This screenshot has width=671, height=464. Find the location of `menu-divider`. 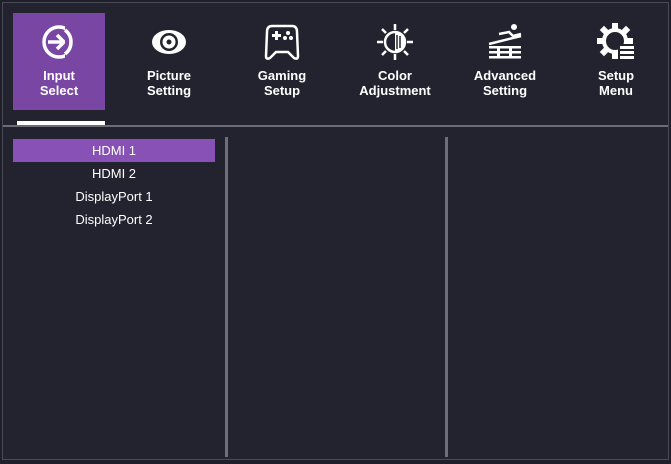

menu-divider is located at coordinates (335, 126).